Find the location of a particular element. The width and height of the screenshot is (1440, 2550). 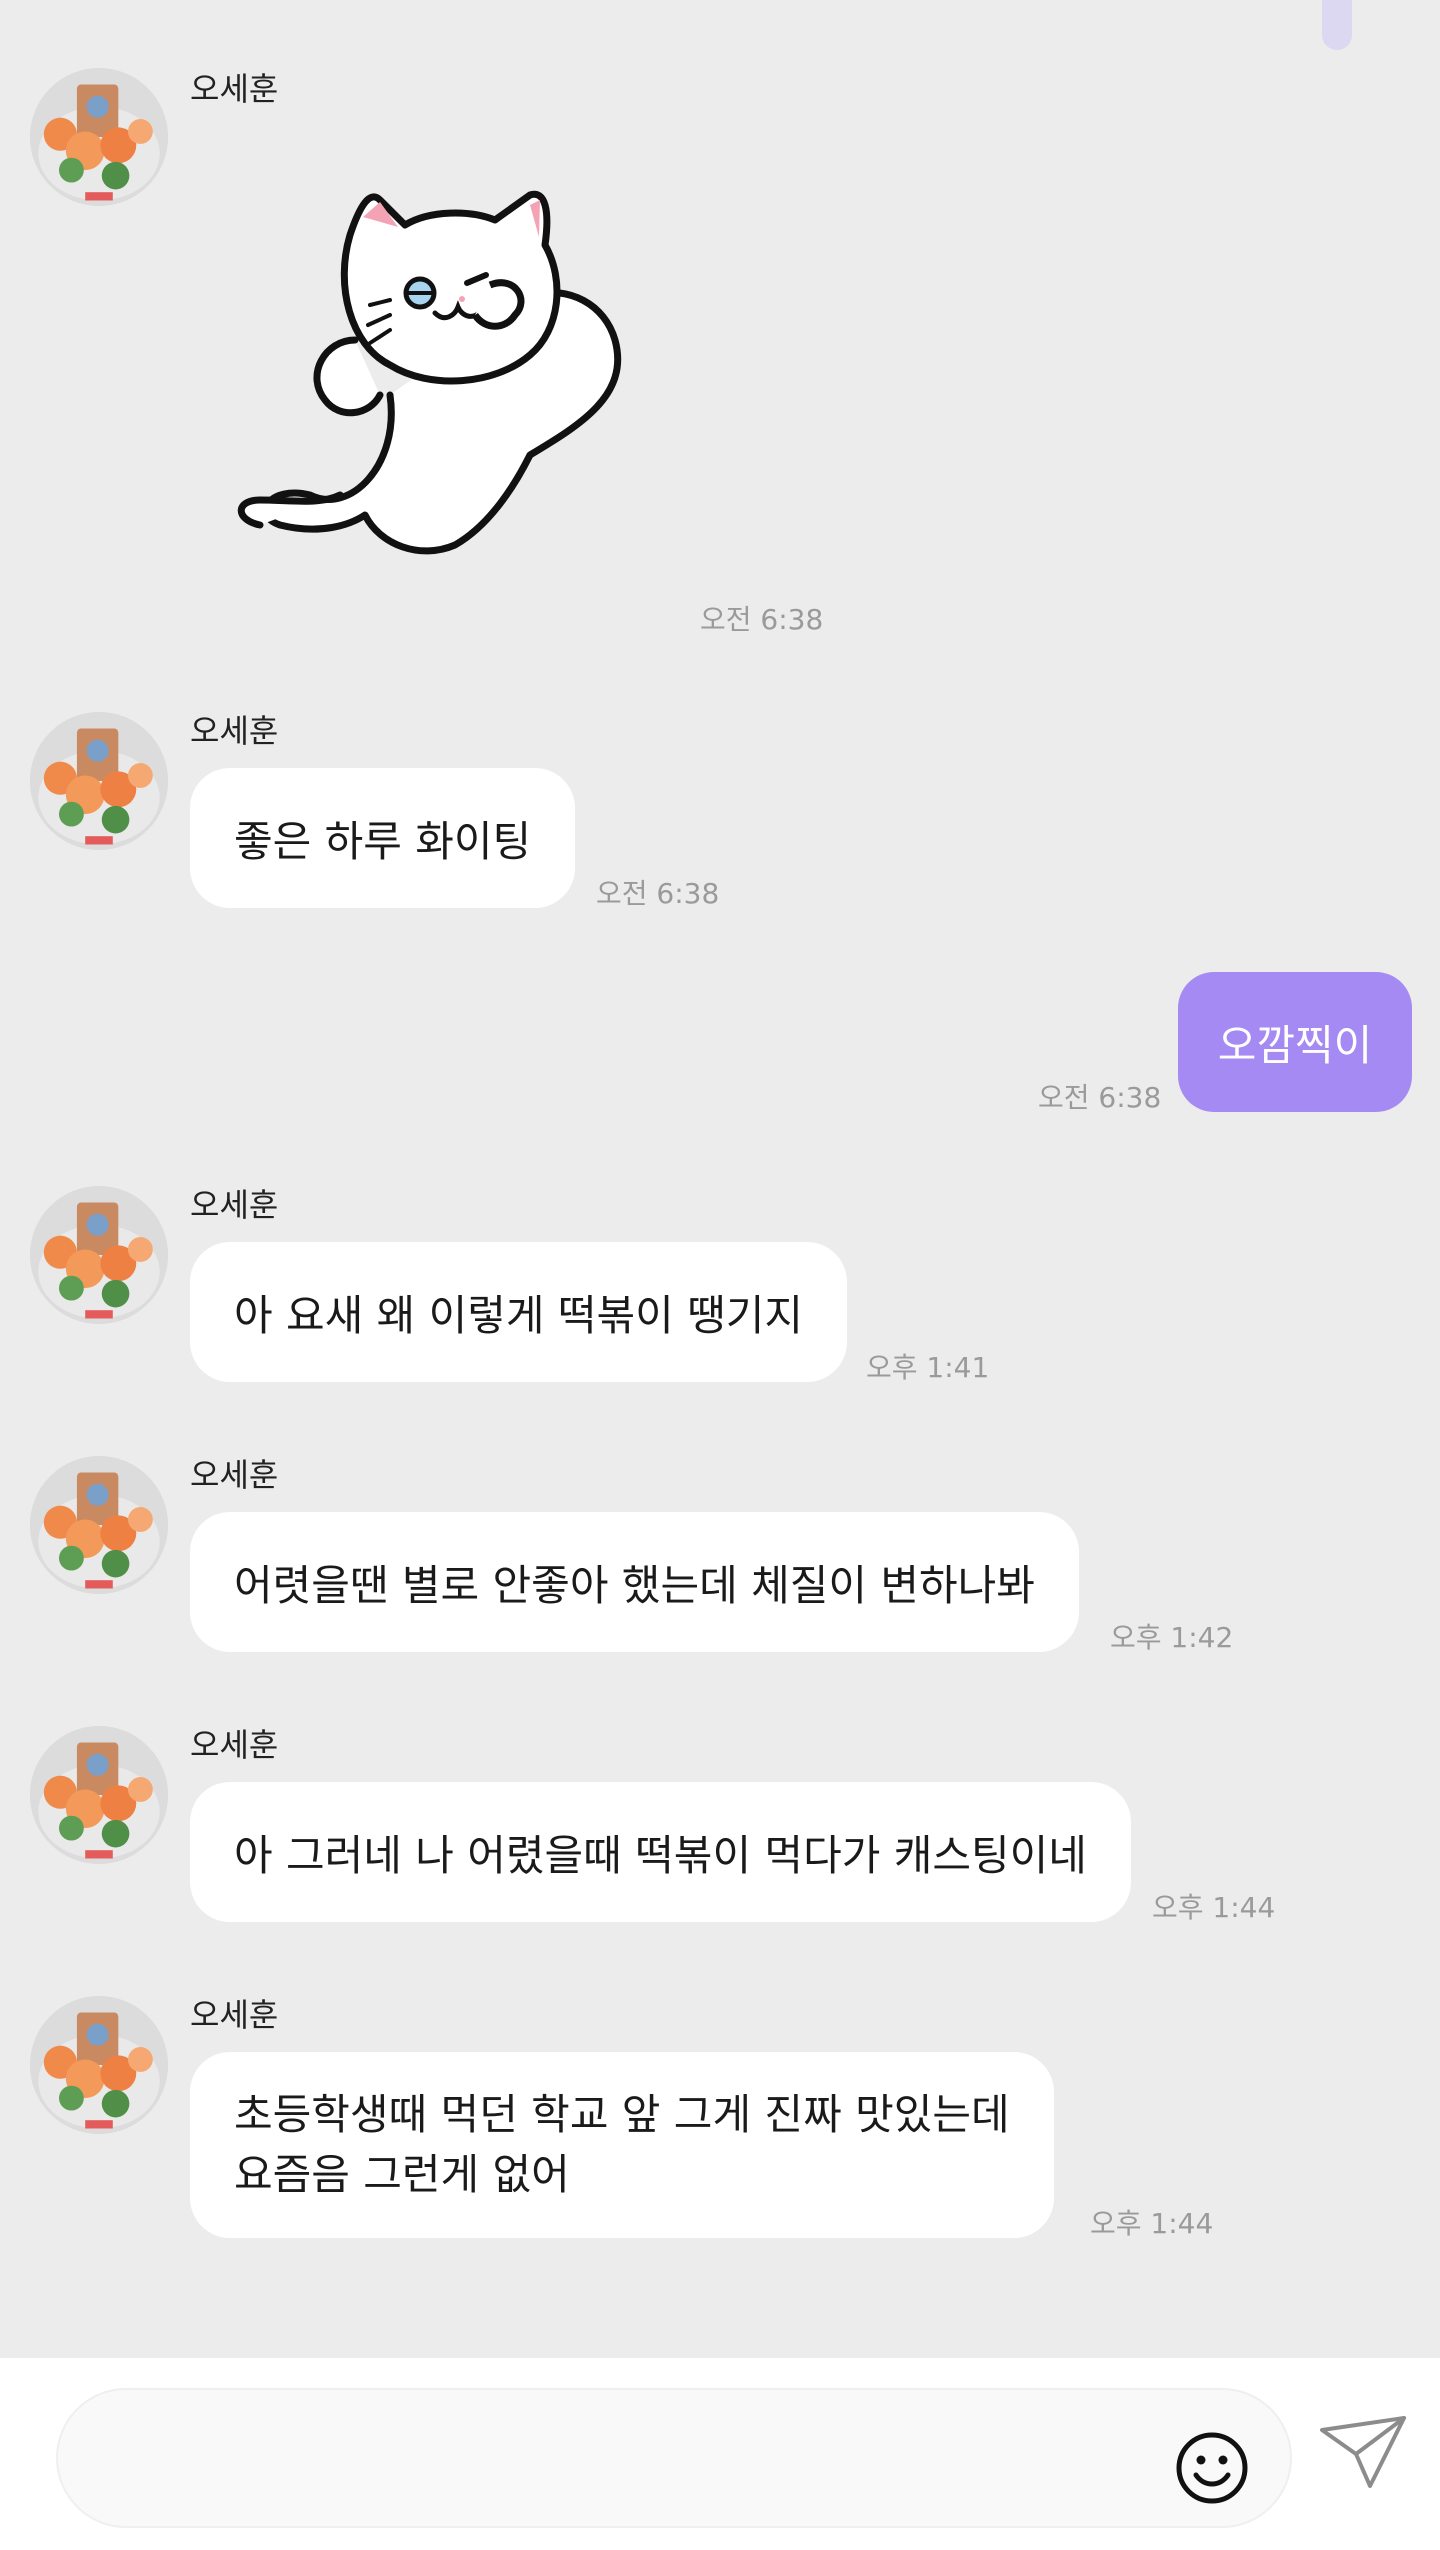

message-time: 오후 1:41 is located at coordinates (928, 1367).